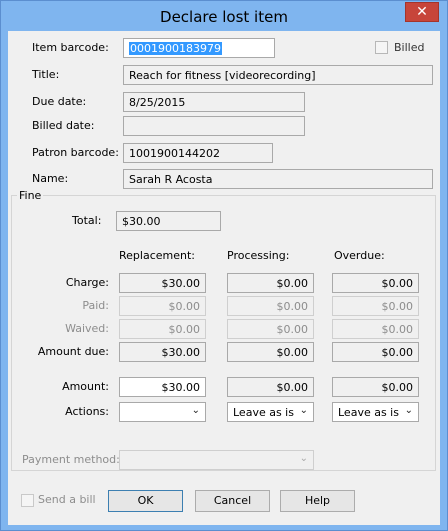  What do you see at coordinates (162, 387) in the screenshot?
I see `amount-replacement-input: $30.00` at bounding box center [162, 387].